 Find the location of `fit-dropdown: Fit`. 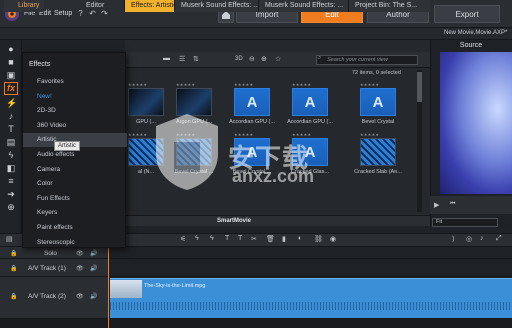

fit-dropdown: Fit is located at coordinates (465, 222).